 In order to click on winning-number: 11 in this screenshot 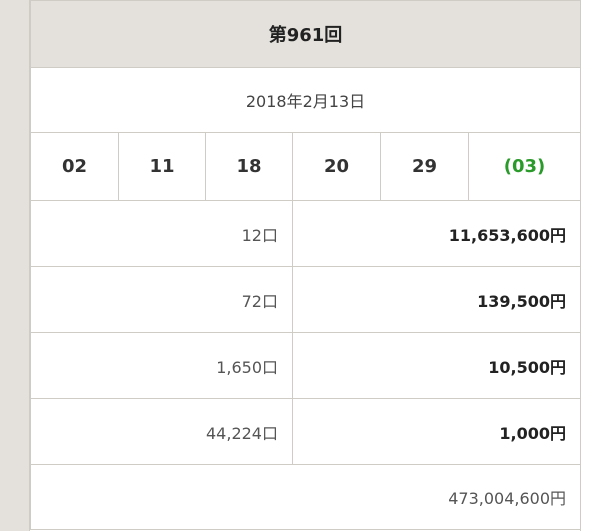, I will do `click(162, 166)`.